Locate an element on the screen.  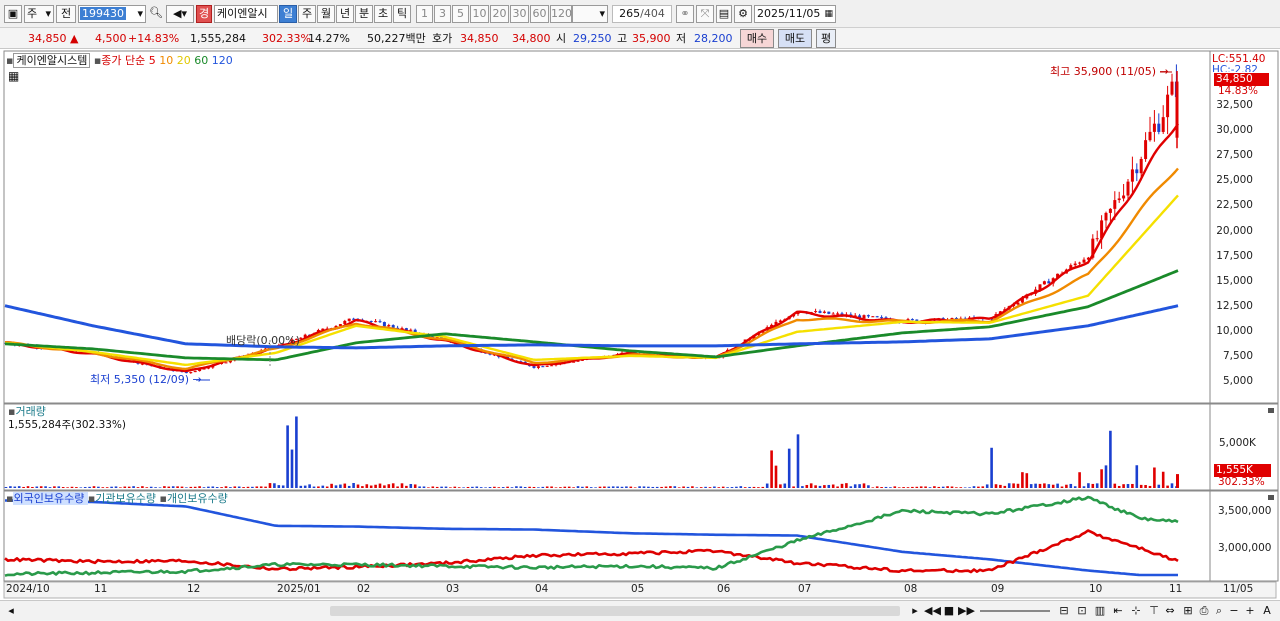
eval-button: 평 is located at coordinates (826, 38).